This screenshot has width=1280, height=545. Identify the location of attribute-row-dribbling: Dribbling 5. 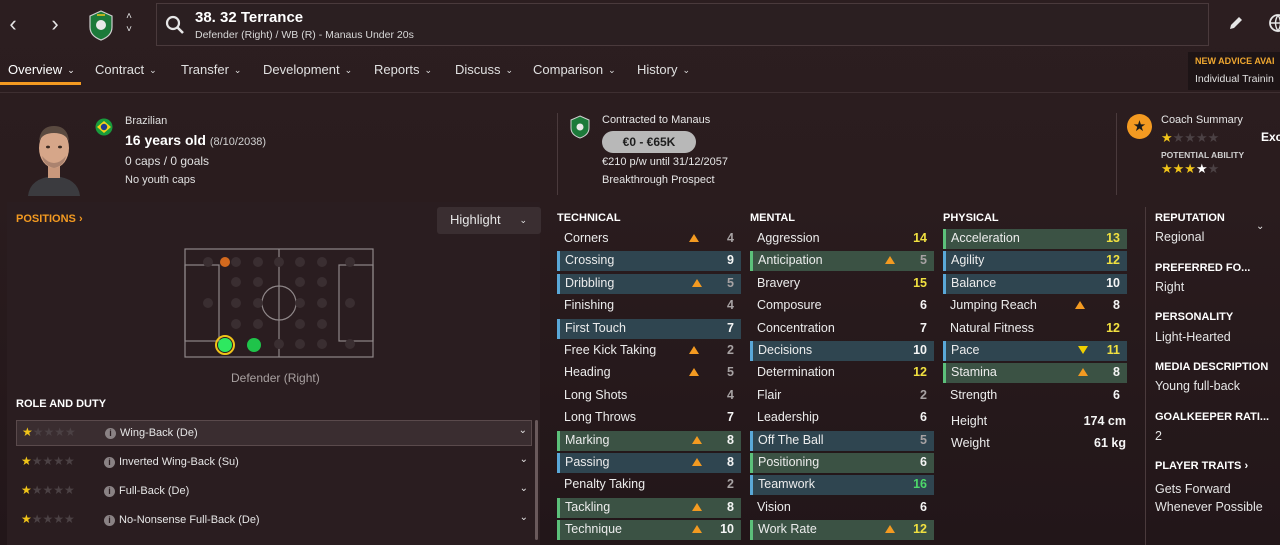
(649, 283).